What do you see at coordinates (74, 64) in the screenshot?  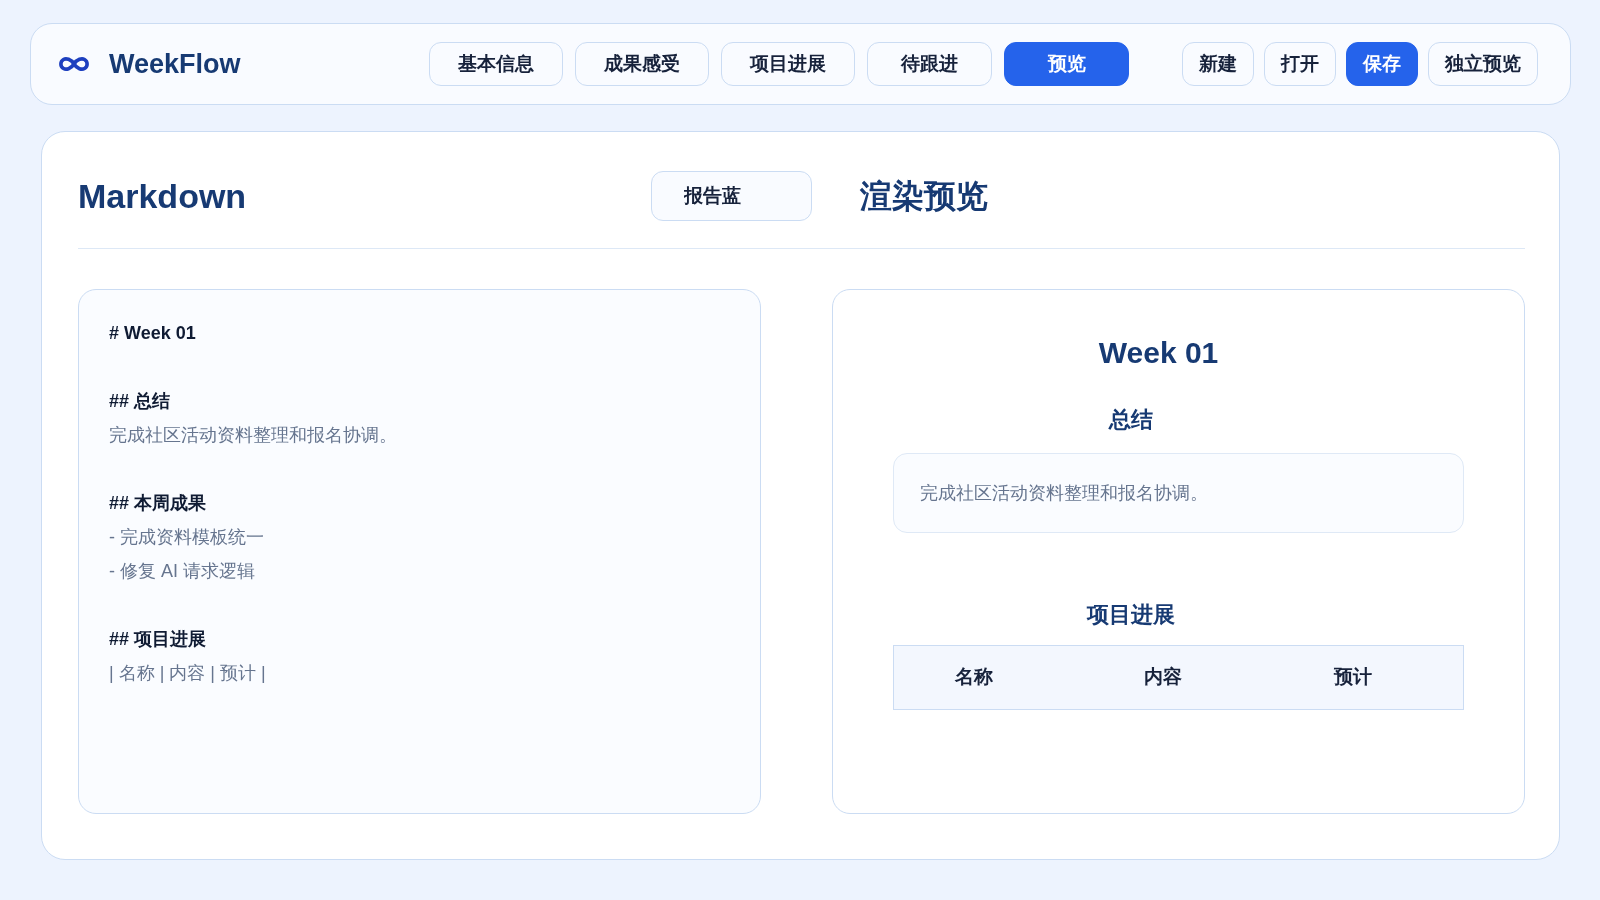 I see `logo-icon` at bounding box center [74, 64].